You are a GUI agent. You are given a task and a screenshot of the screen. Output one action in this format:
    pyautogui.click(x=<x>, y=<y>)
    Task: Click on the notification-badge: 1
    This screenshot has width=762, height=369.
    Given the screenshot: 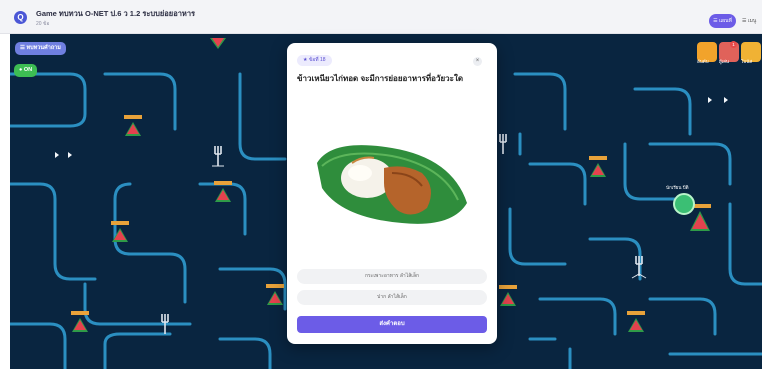 What is the action you would take?
    pyautogui.click(x=733, y=44)
    